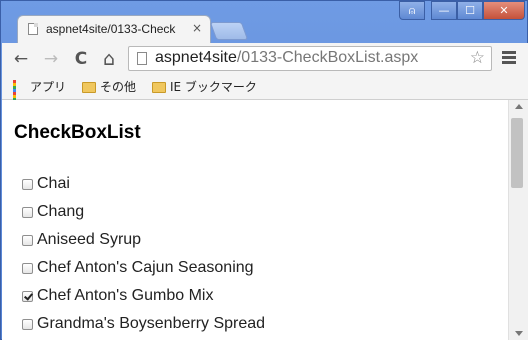 The width and height of the screenshot is (528, 340). Describe the element at coordinates (412, 10) in the screenshot. I see `user-icon: ⍝` at that location.